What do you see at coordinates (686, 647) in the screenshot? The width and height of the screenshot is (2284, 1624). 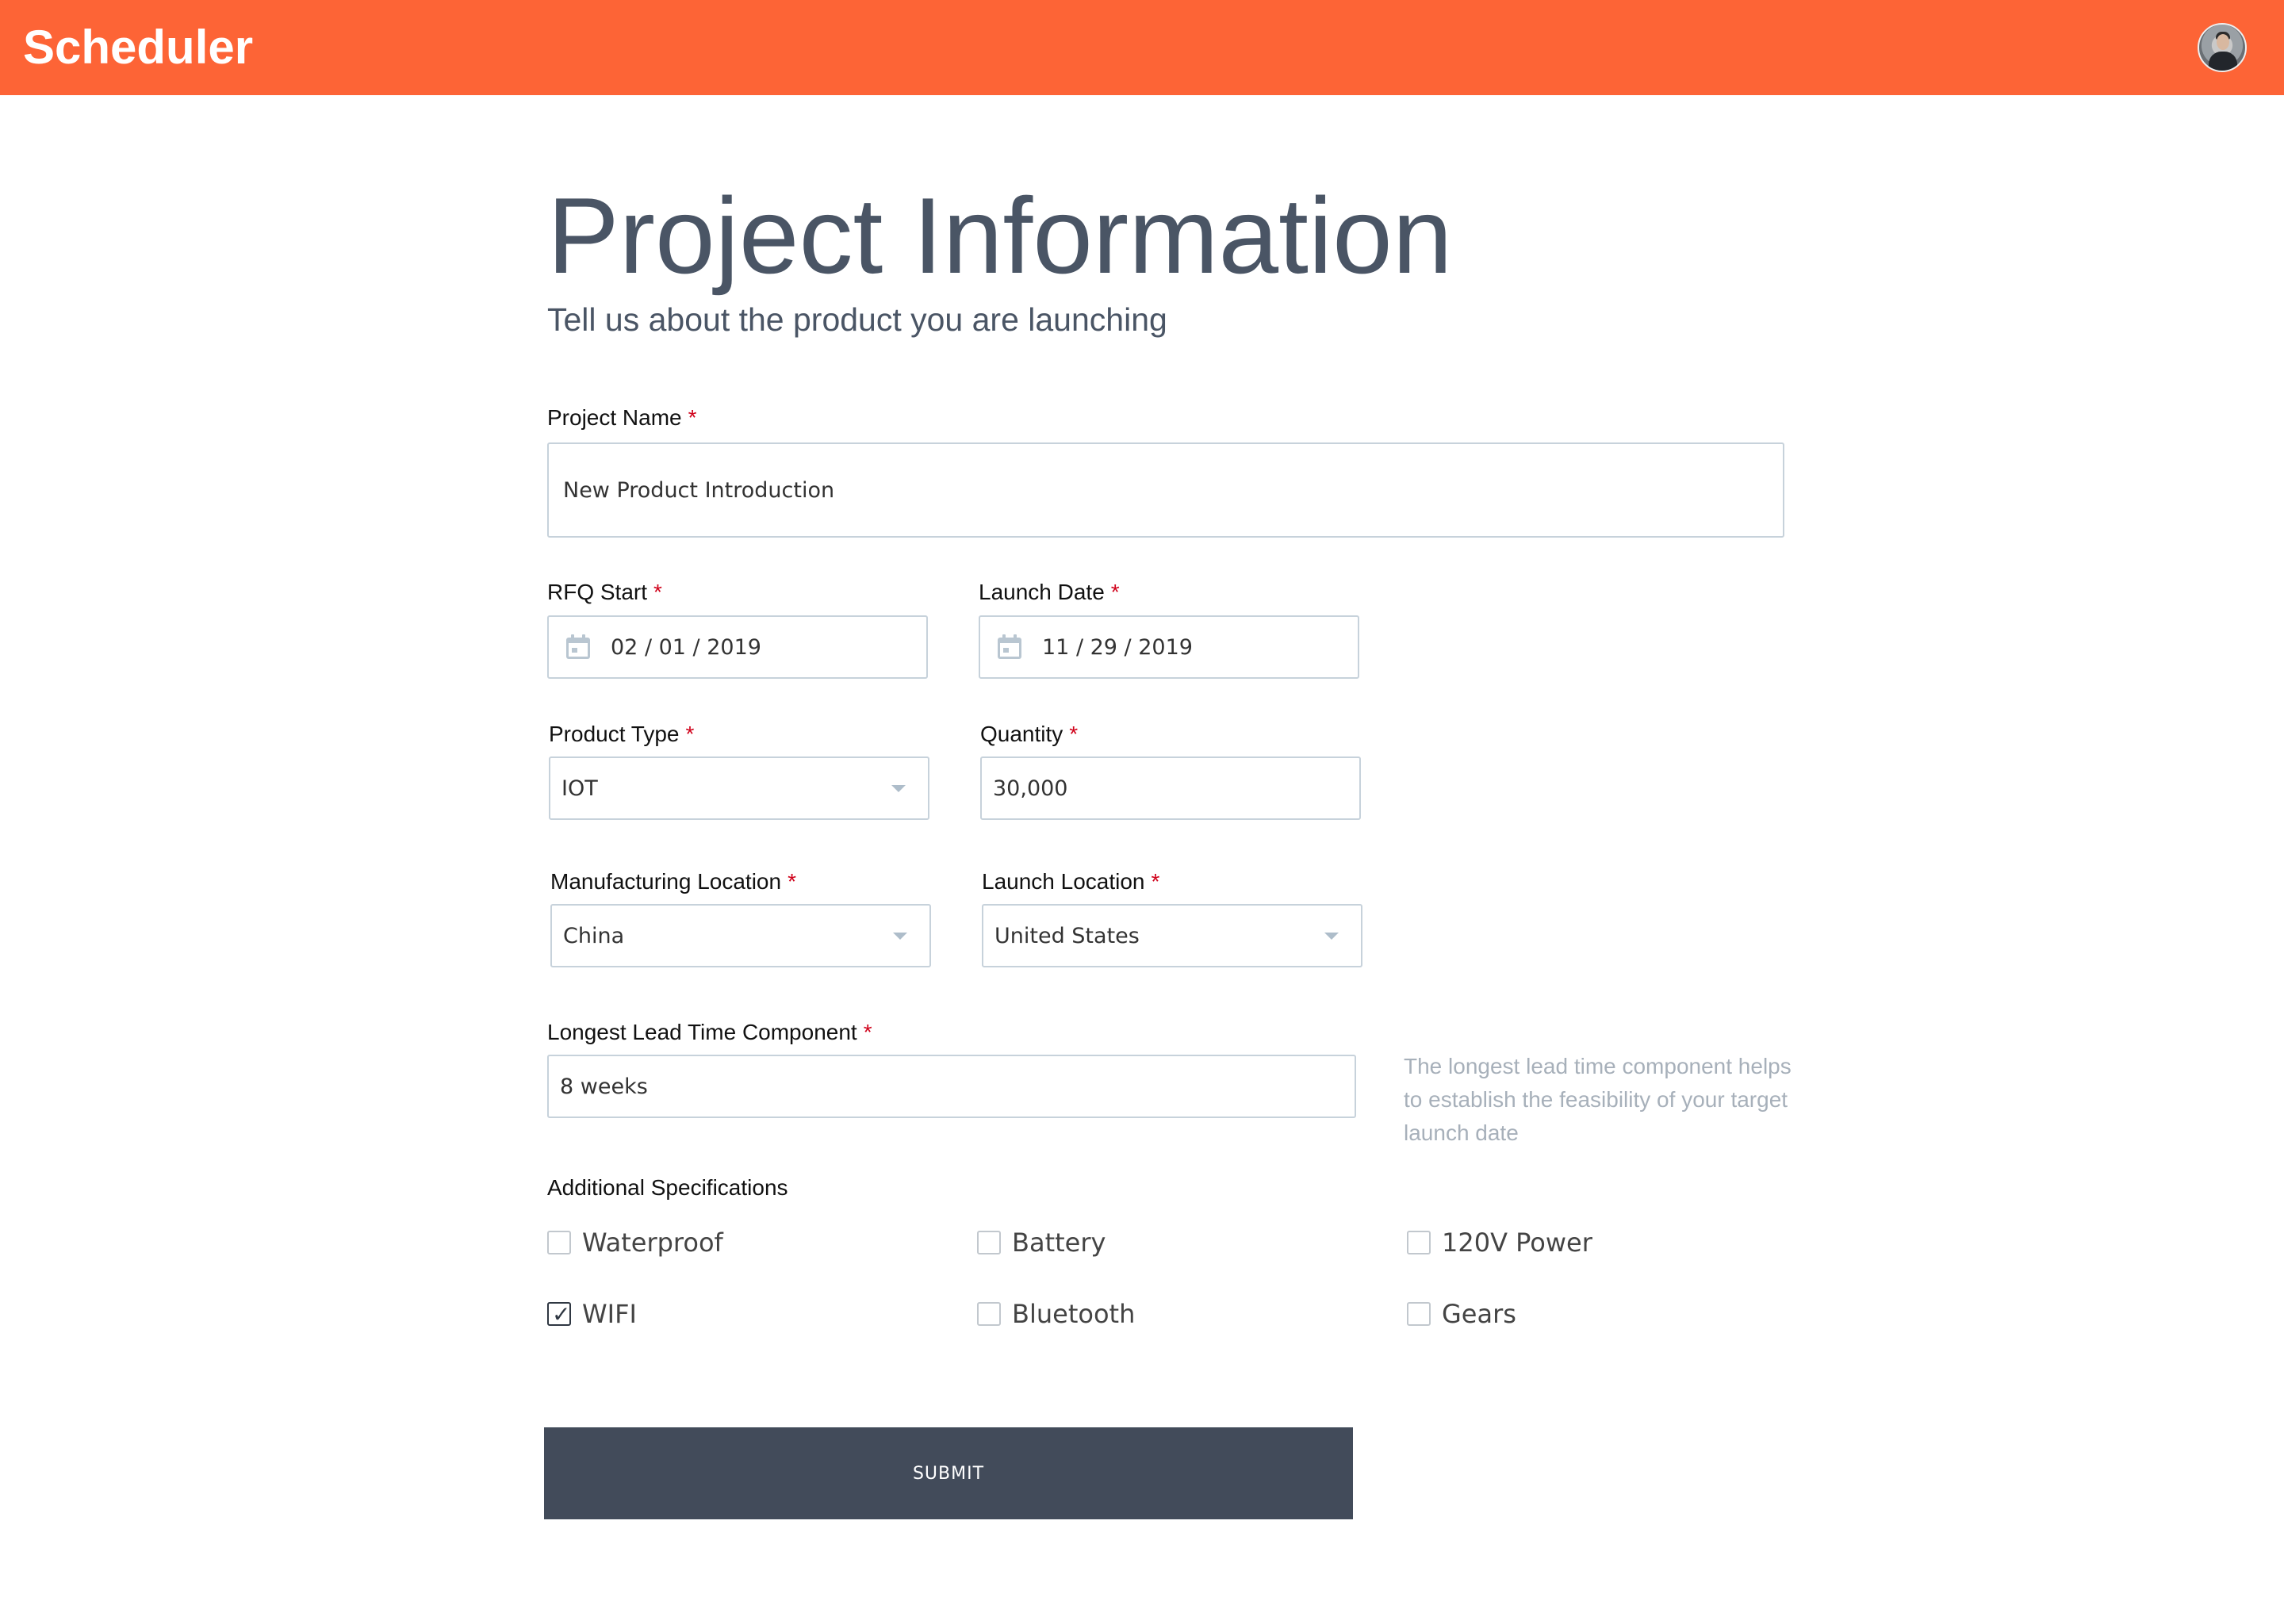 I see `rfq-start-value: 02 / 01 / 2019` at bounding box center [686, 647].